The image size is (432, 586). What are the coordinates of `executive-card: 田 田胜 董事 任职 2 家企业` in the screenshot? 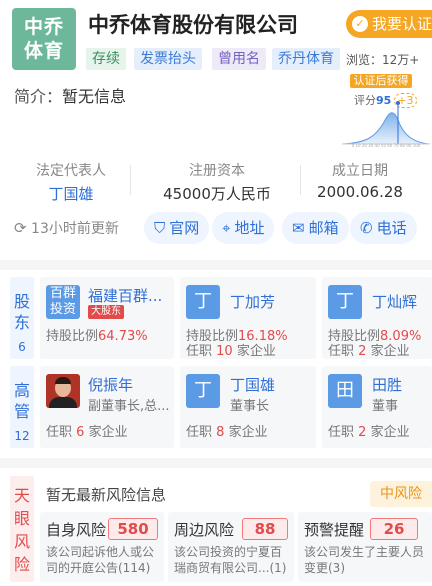 It's located at (377, 407).